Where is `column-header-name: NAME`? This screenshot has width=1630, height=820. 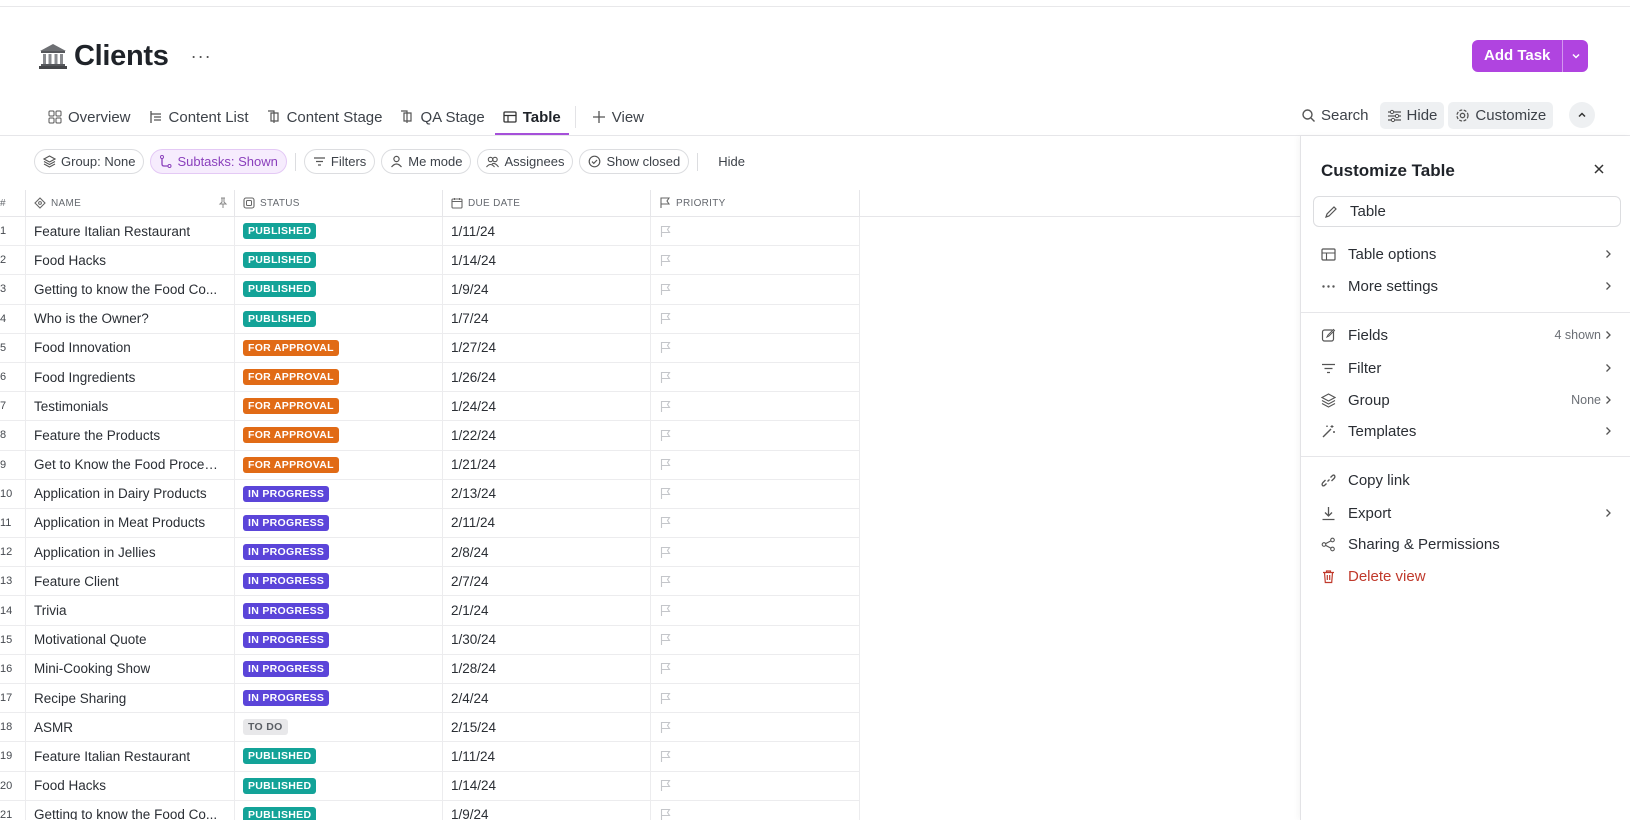
column-header-name: NAME is located at coordinates (130, 203).